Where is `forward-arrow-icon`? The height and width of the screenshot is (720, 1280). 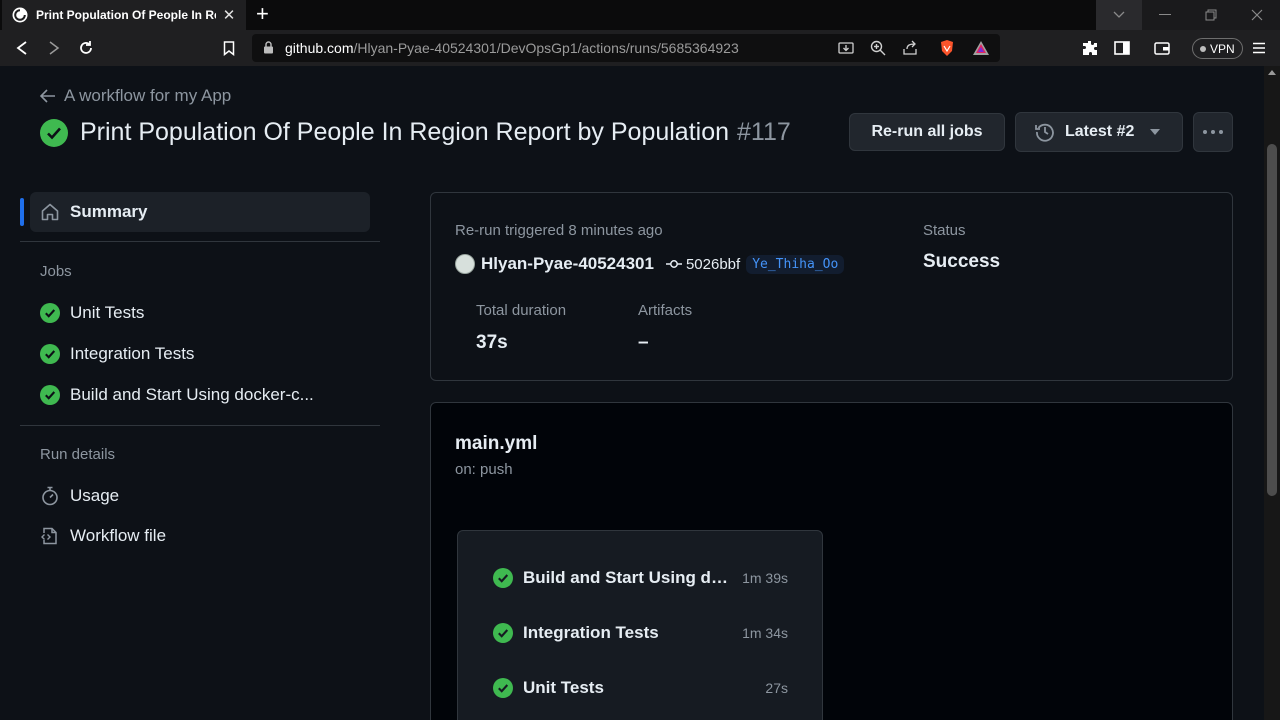 forward-arrow-icon is located at coordinates (54, 48).